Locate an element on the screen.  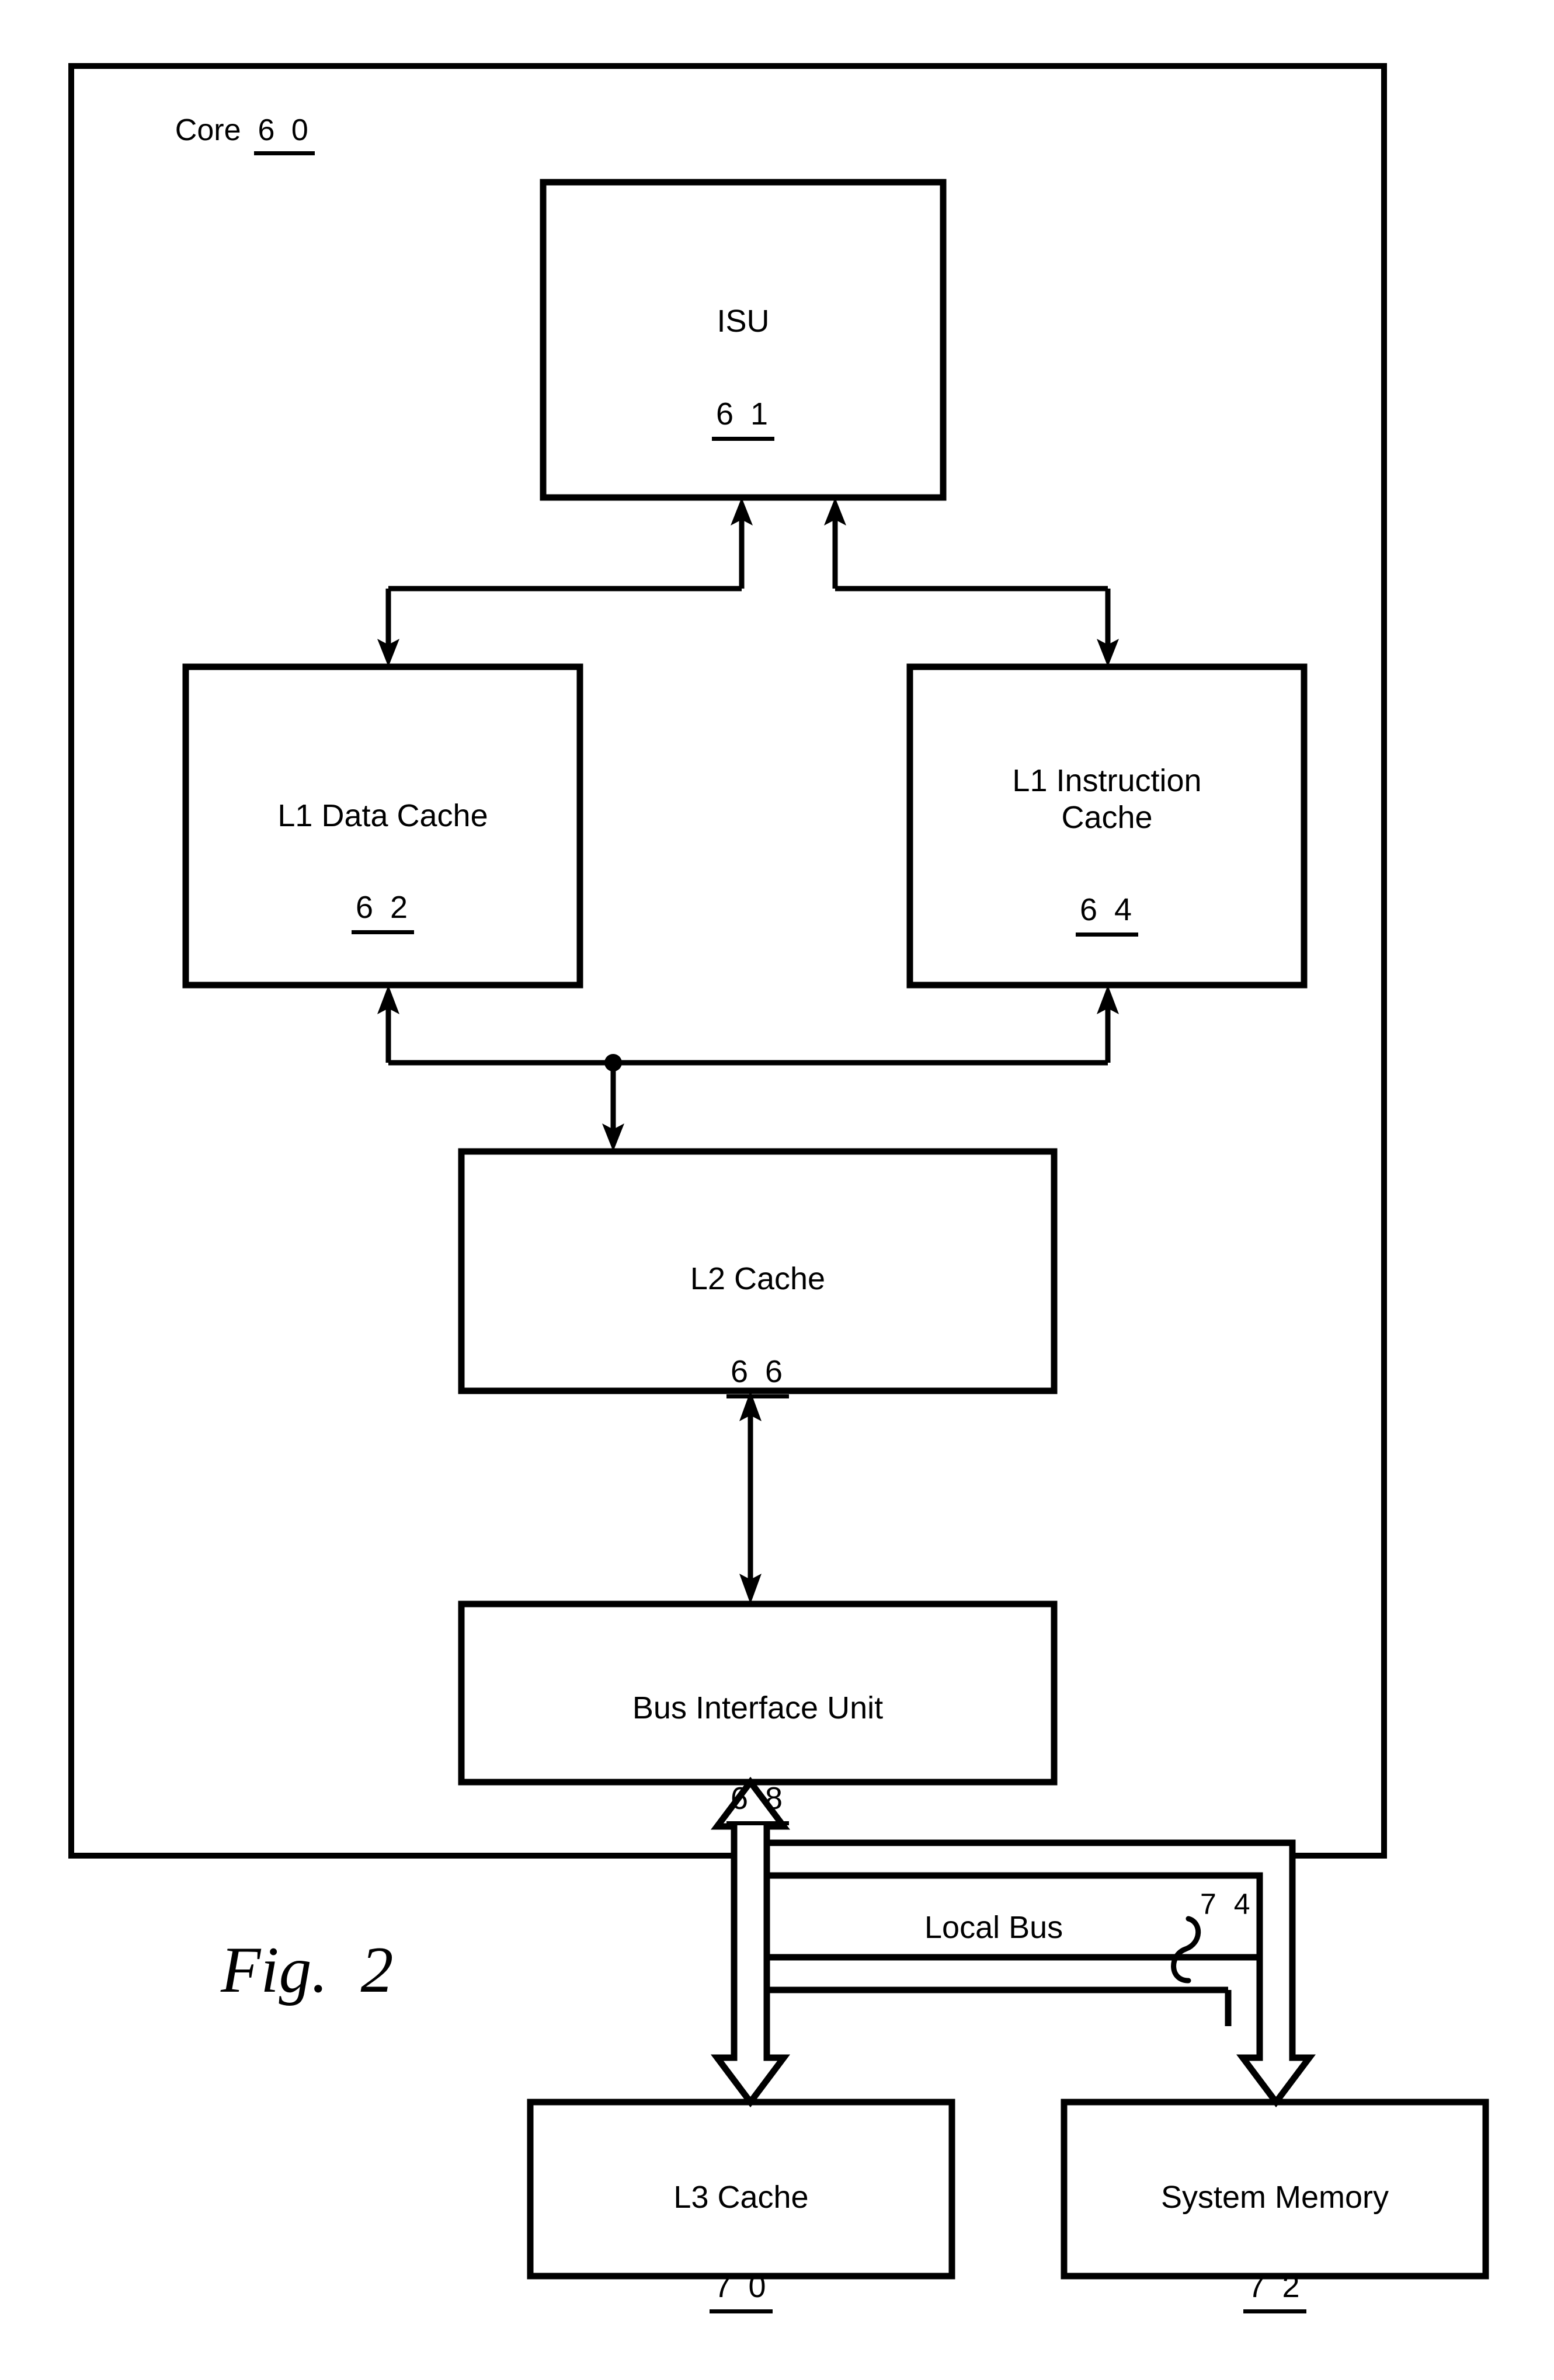
l1-instruction-cache-ref-number: 6 4 is located at coordinates (1107, 915).